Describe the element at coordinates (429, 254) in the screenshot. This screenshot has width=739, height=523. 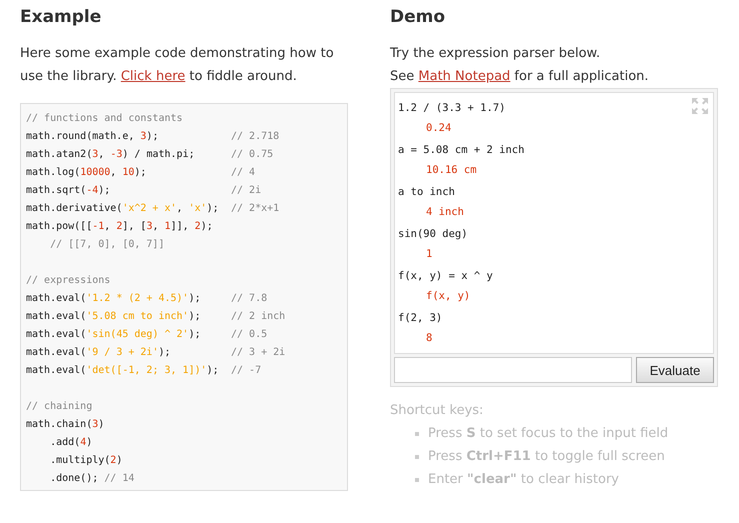
I see `result-text: 1` at that location.